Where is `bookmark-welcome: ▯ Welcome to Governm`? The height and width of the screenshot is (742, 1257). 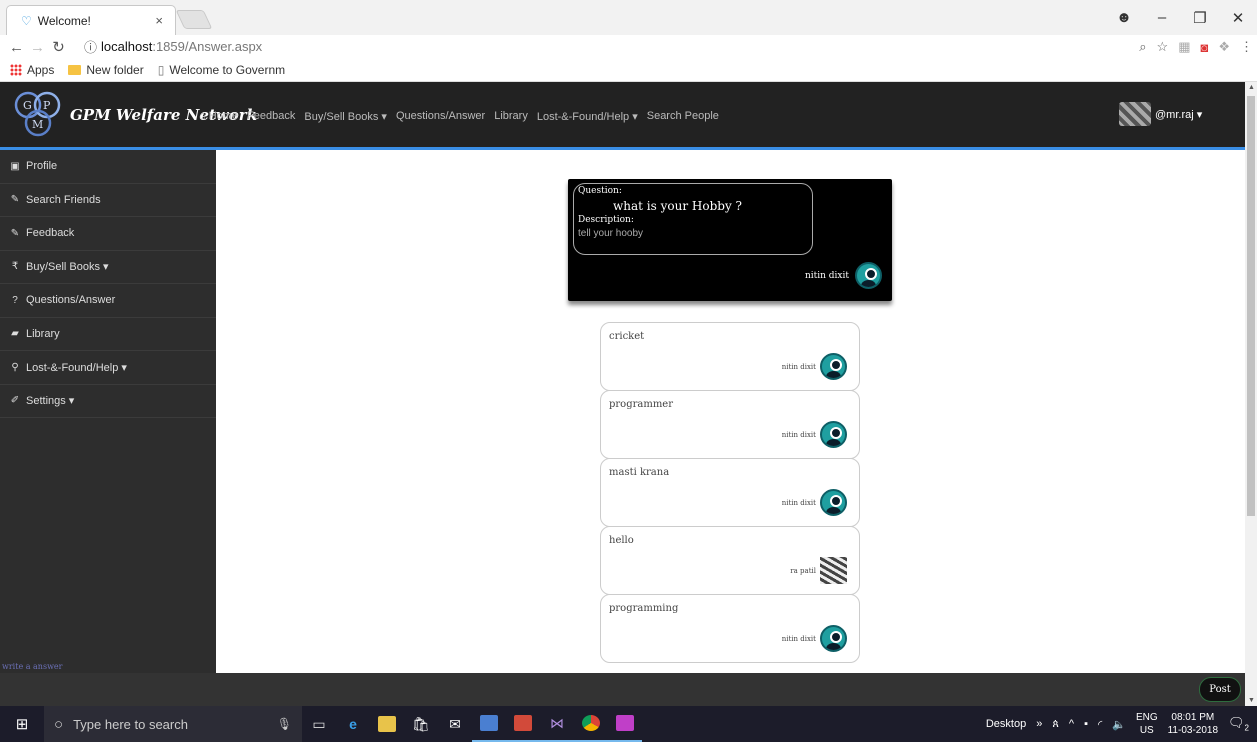
bookmark-welcome: ▯ Welcome to Governm is located at coordinates (221, 70).